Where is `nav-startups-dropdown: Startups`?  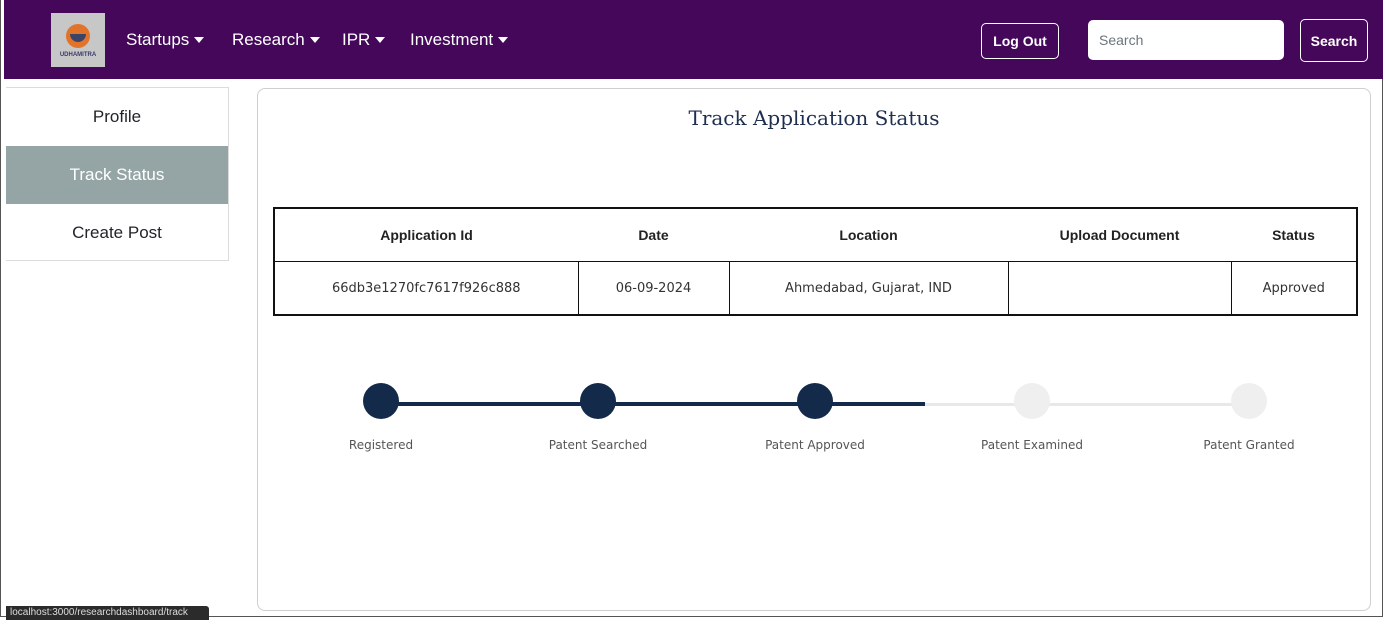 nav-startups-dropdown: Startups is located at coordinates (165, 40).